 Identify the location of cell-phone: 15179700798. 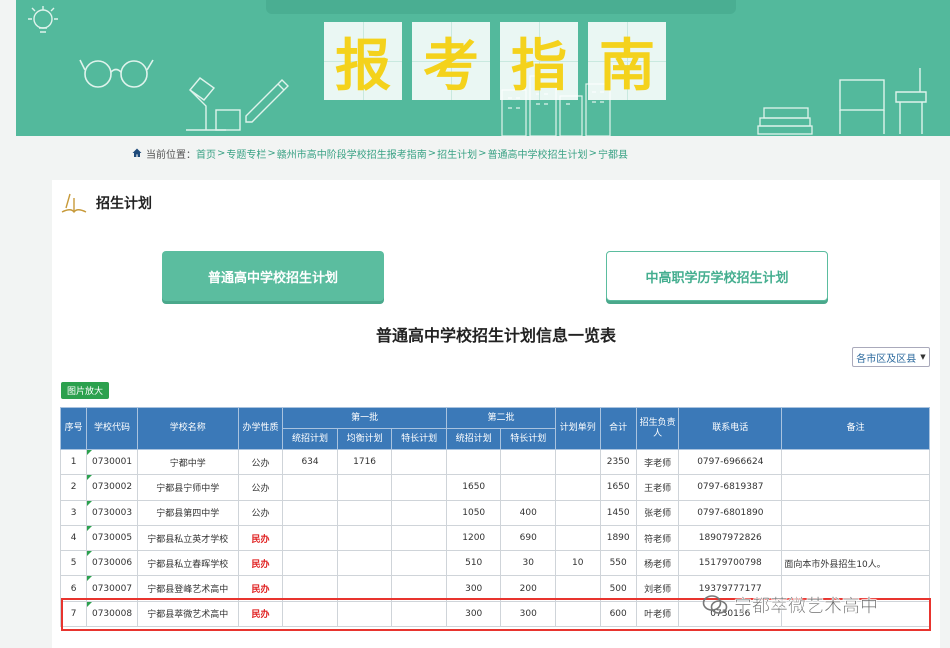
(730, 563).